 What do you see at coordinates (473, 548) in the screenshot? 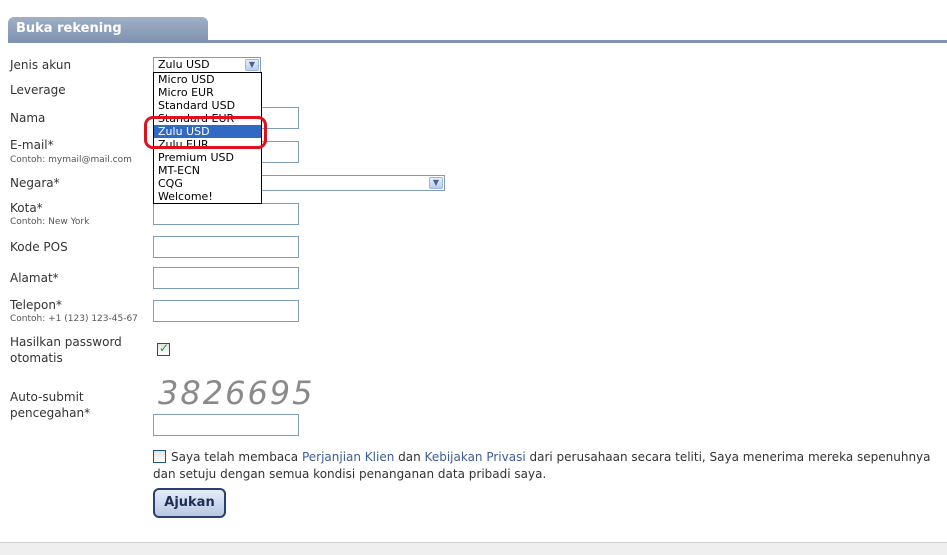
I see `footer-bar` at bounding box center [473, 548].